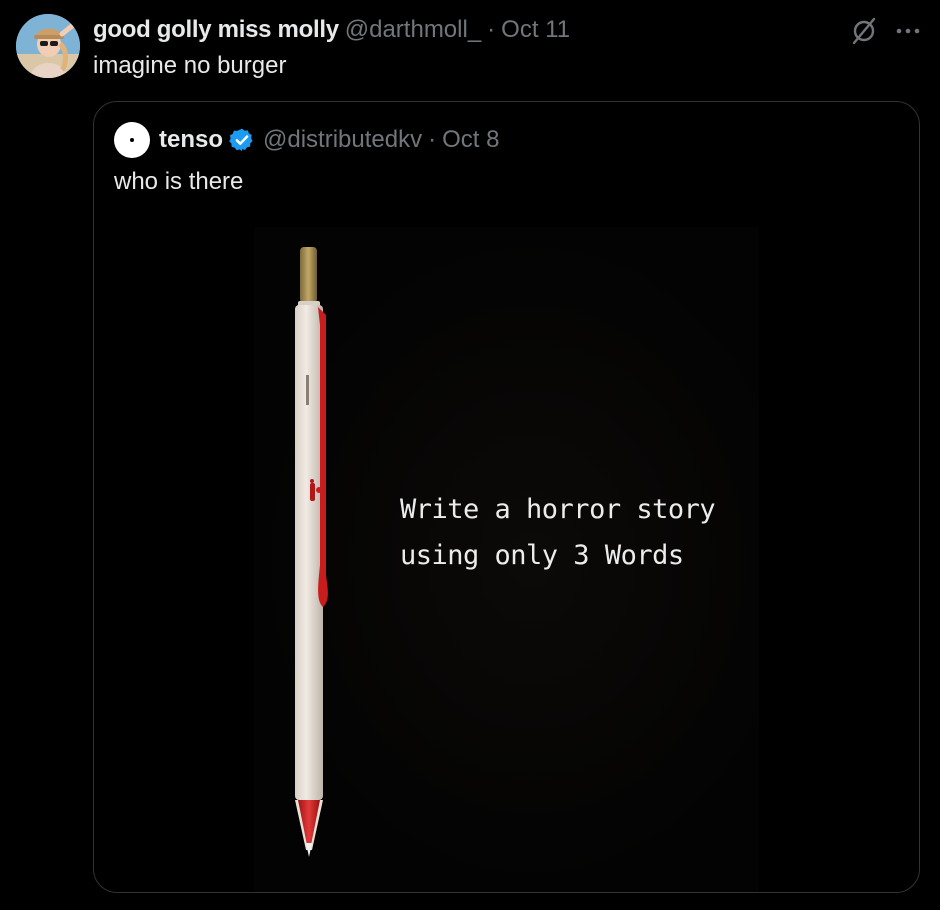  What do you see at coordinates (535, 30) in the screenshot?
I see `tweet-date: Oct 11` at bounding box center [535, 30].